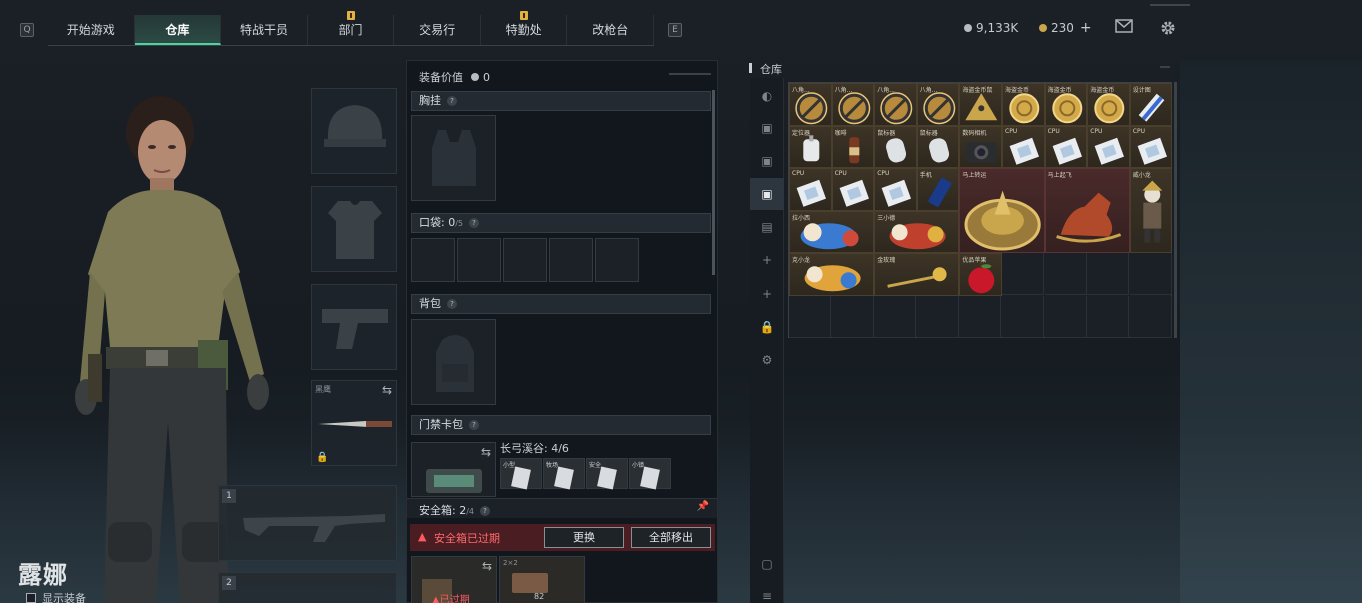  What do you see at coordinates (767, 128) in the screenshot?
I see `warehouse-tab-1-icon: ▣` at bounding box center [767, 128].